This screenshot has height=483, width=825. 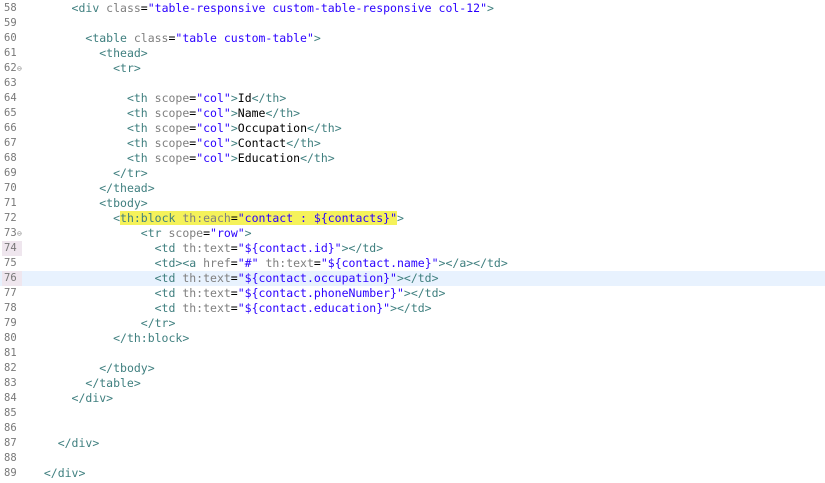 What do you see at coordinates (412, 143) in the screenshot?
I see `code-line: 67 <th scope="col">Contact</th>` at bounding box center [412, 143].